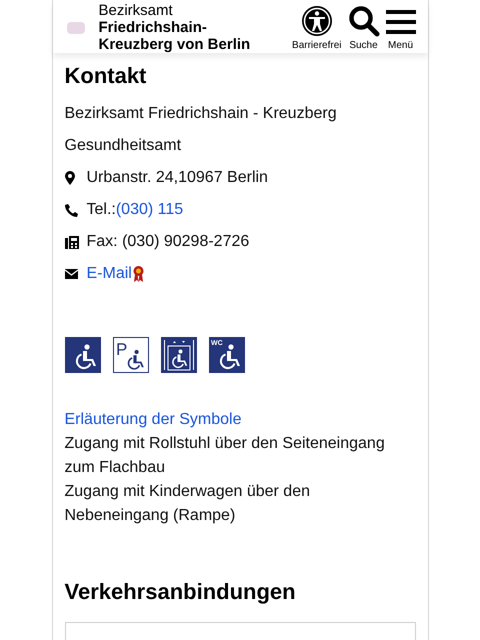 The width and height of the screenshot is (480, 640). What do you see at coordinates (123, 146) in the screenshot?
I see `contact-text: Gesundheitsamt` at bounding box center [123, 146].